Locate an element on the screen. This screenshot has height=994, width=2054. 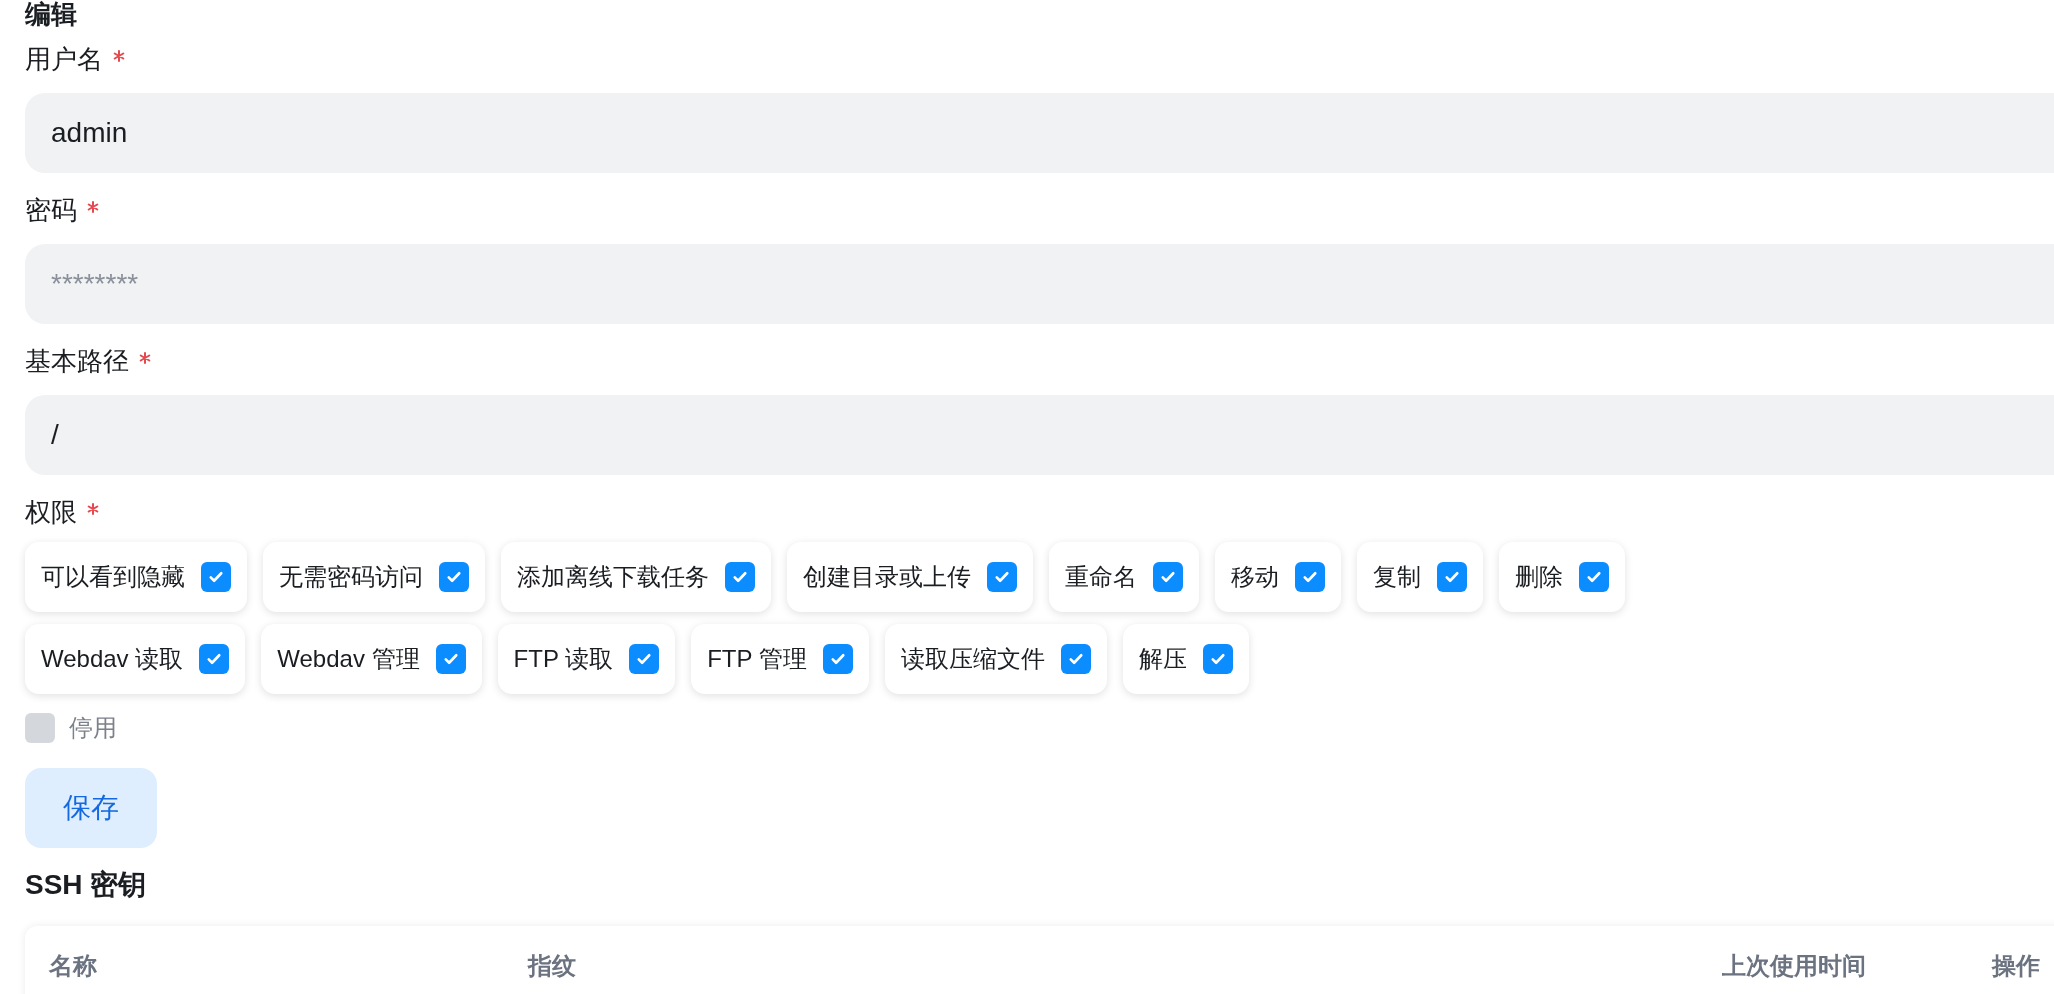
field-label: 权限 is located at coordinates (51, 512).